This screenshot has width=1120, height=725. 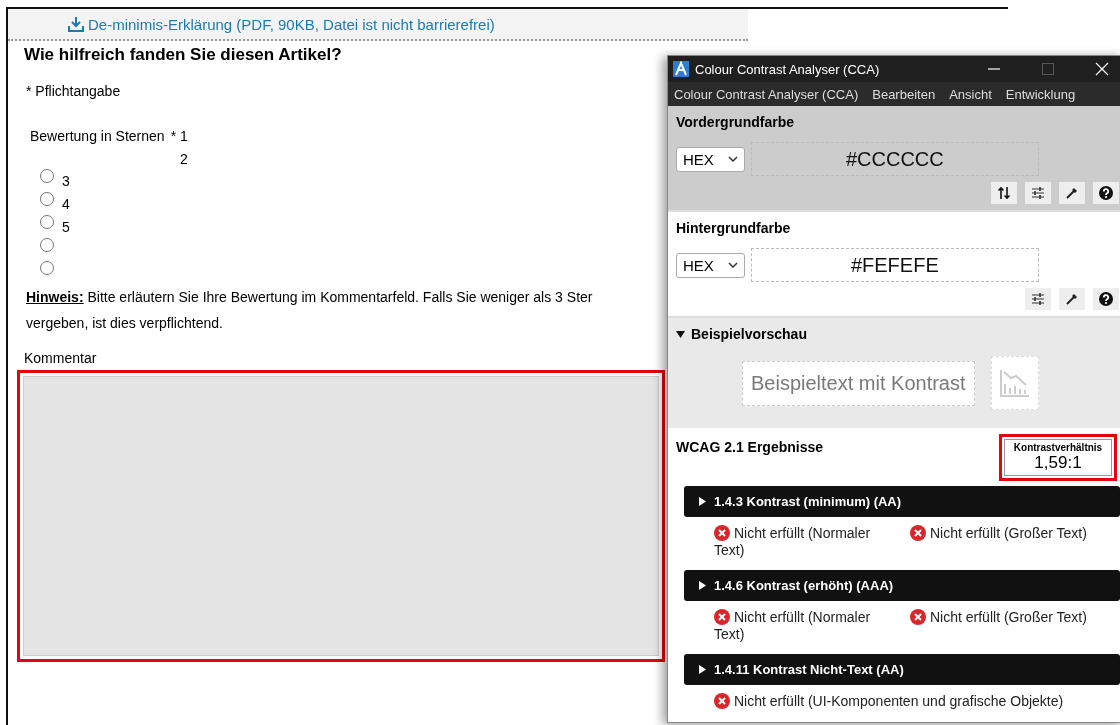 I want to click on menu-item: Ansicht, so click(x=970, y=94).